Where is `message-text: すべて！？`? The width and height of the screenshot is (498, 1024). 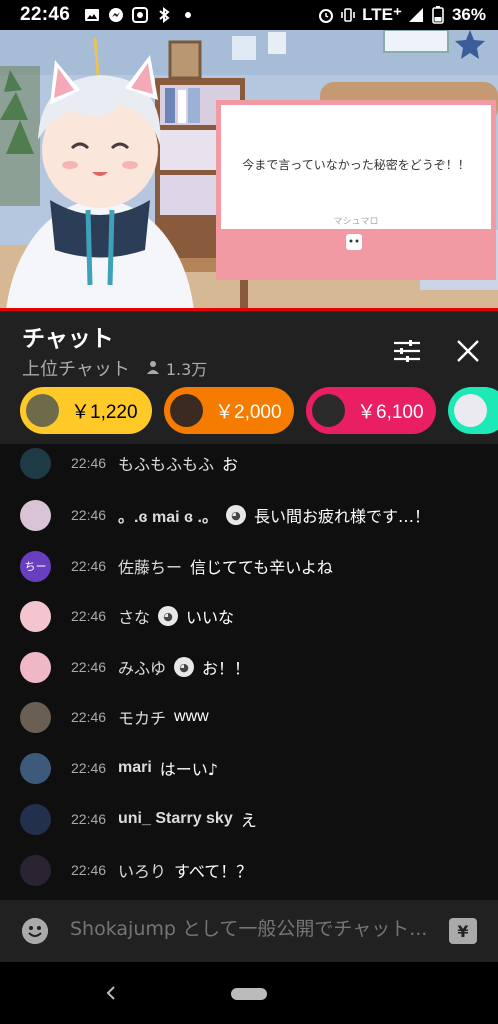
message-text: すべて！？ is located at coordinates (213, 871).